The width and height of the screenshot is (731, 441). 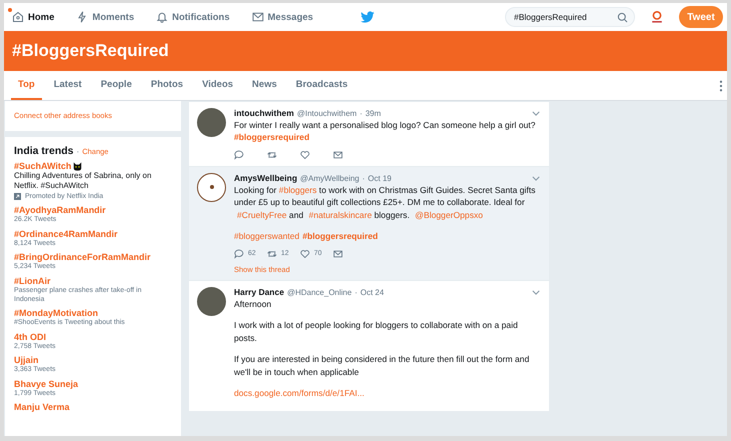 I want to click on trend-link: Ujjain, so click(x=26, y=360).